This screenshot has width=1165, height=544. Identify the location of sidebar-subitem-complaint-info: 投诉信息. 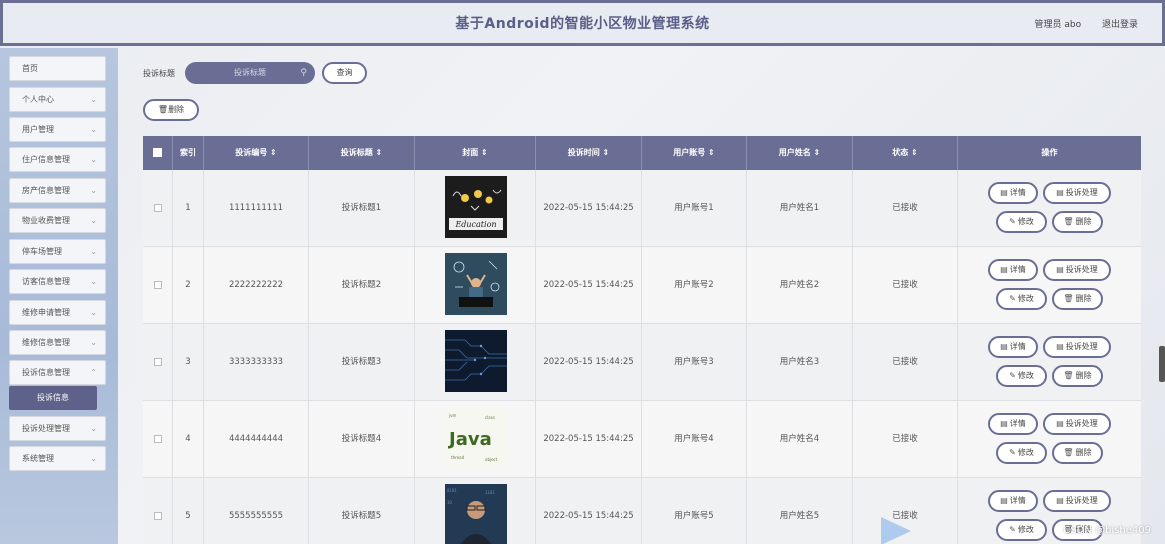
(53, 398).